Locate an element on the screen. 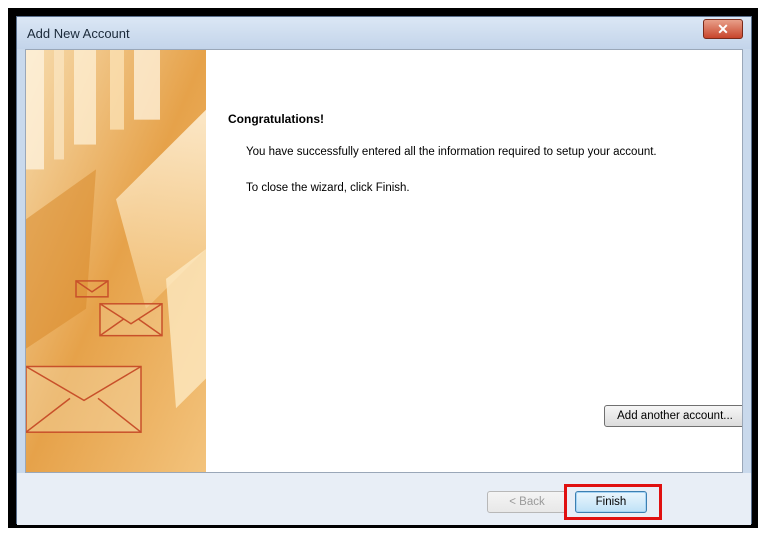 The image size is (762, 533). back-button: < Back is located at coordinates (527, 502).